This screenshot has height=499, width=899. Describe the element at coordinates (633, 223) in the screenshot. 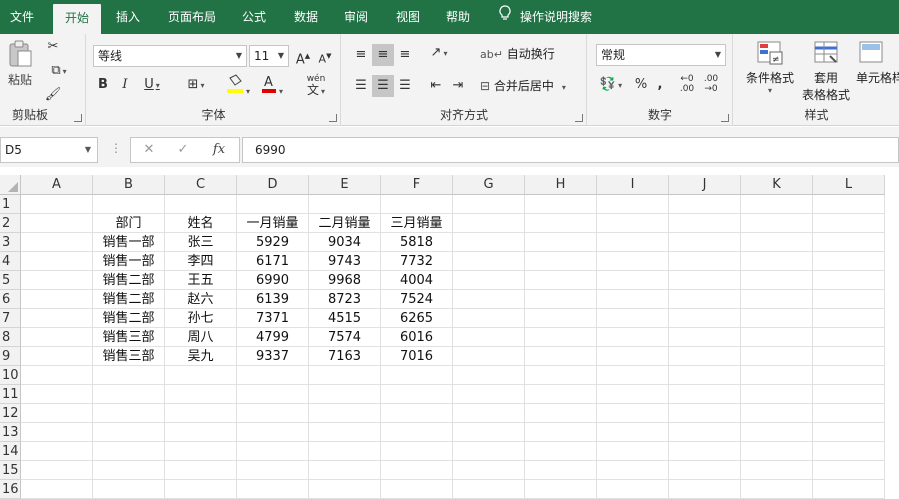

I see `cell-i2` at that location.